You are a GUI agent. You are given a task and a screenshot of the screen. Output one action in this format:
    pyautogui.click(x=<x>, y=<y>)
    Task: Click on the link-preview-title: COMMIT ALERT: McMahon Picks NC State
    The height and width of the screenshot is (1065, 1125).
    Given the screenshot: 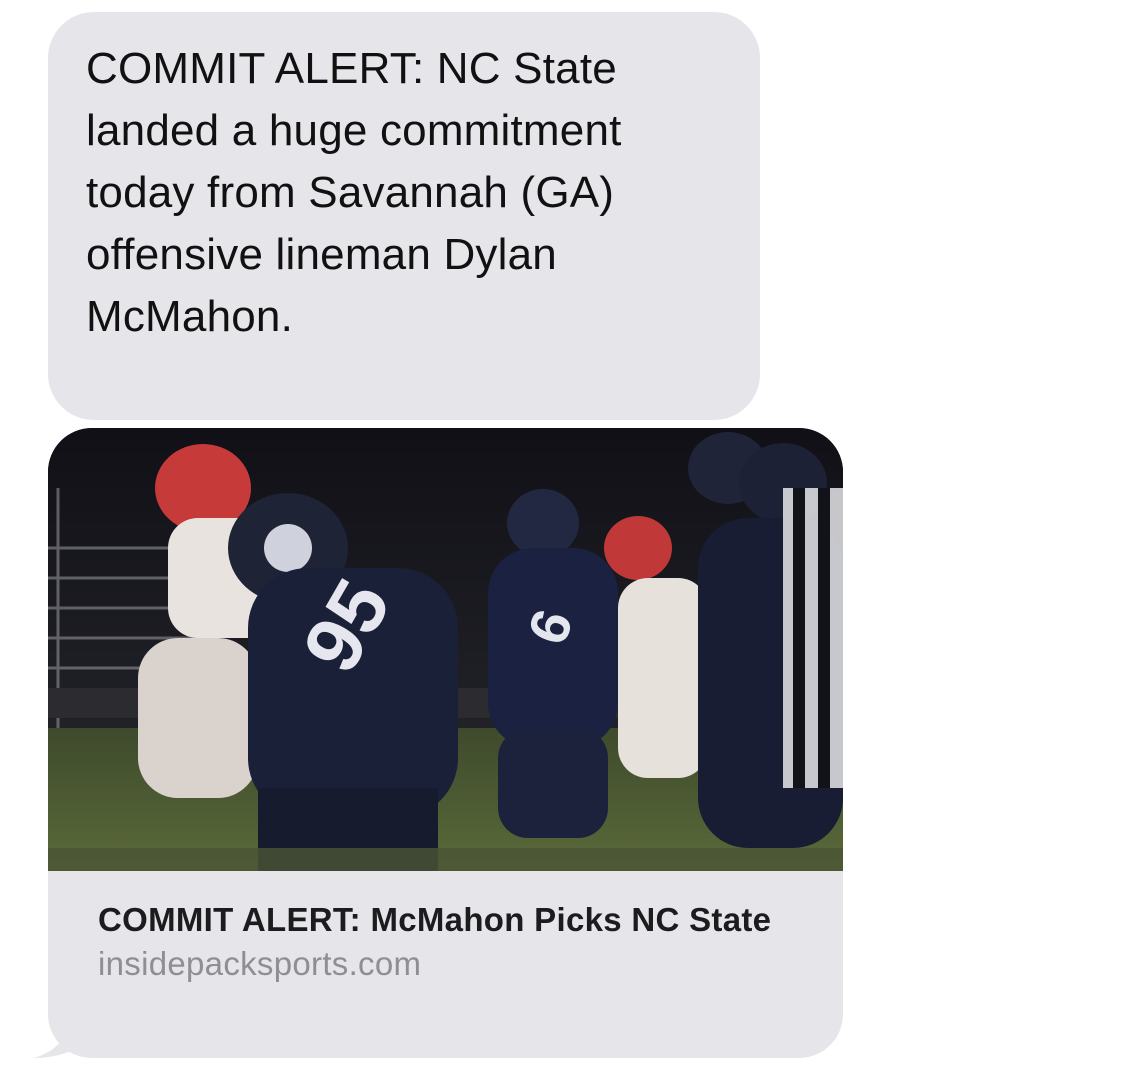 What is the action you would take?
    pyautogui.click(x=448, y=919)
    